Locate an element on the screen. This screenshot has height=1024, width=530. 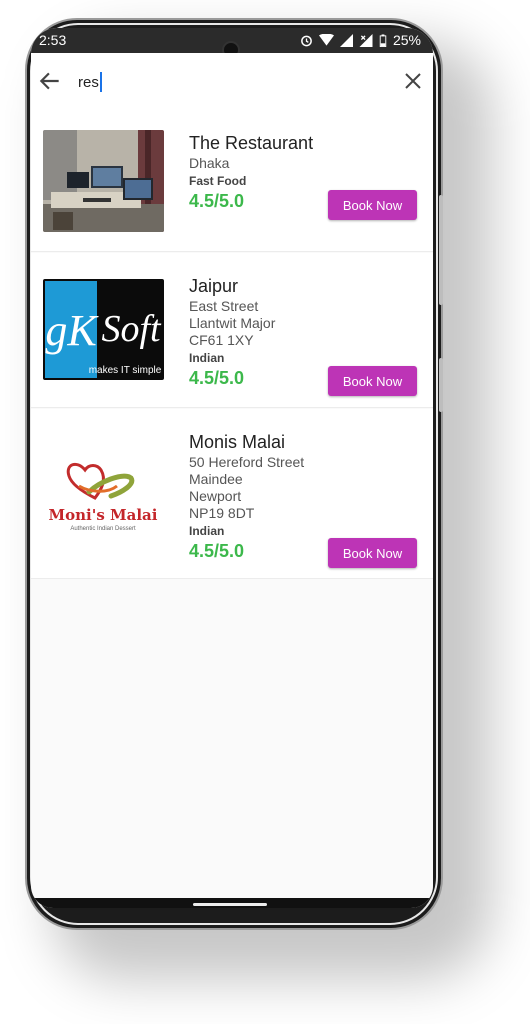
status-bar: 2:53 25% is located at coordinates (232, 43).